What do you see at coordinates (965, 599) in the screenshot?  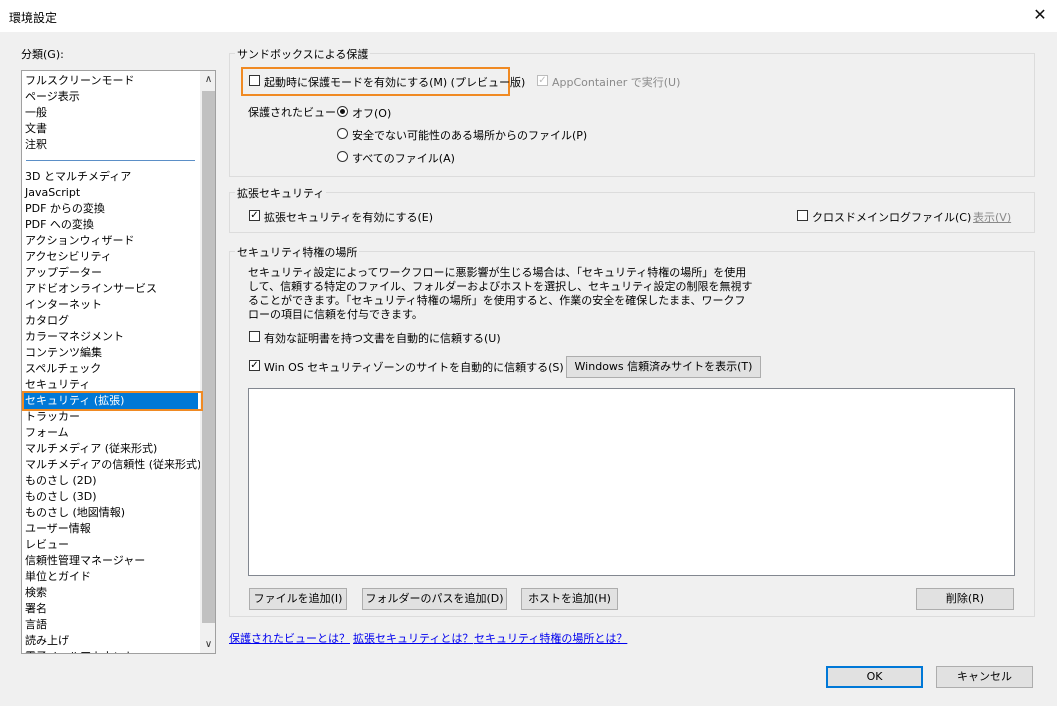 I see `remove-button: 削除(R)` at bounding box center [965, 599].